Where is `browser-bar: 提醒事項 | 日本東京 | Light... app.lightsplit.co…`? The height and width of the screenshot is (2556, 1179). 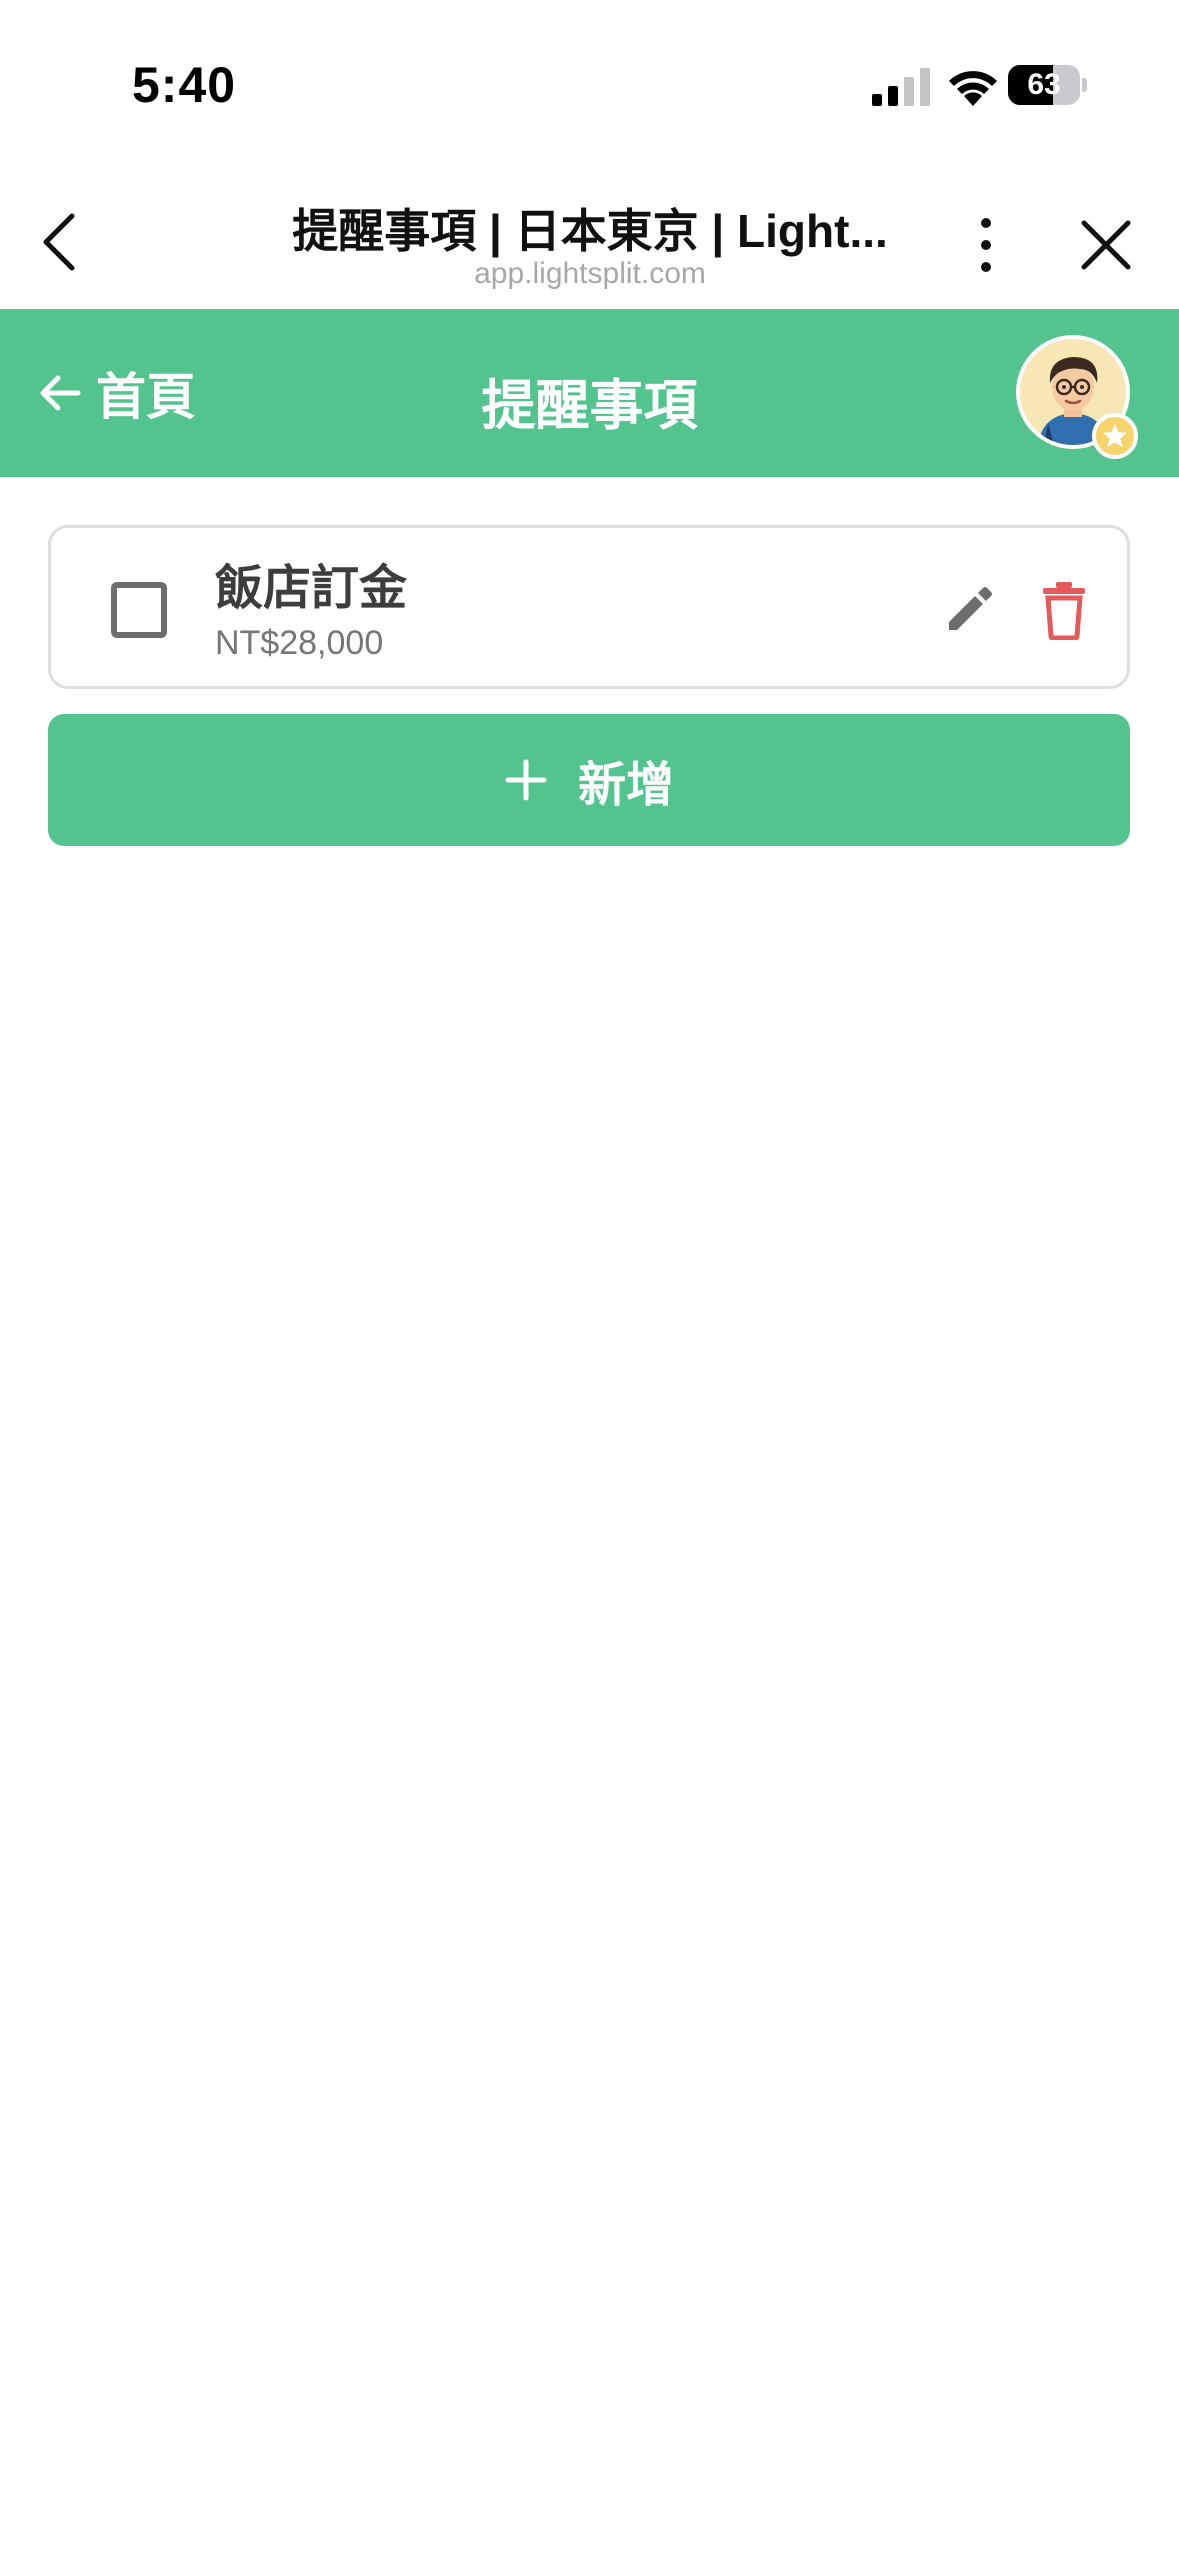
browser-bar: 提醒事項 | 日本東京 | Light... app.lightsplit.co… is located at coordinates (589, 242).